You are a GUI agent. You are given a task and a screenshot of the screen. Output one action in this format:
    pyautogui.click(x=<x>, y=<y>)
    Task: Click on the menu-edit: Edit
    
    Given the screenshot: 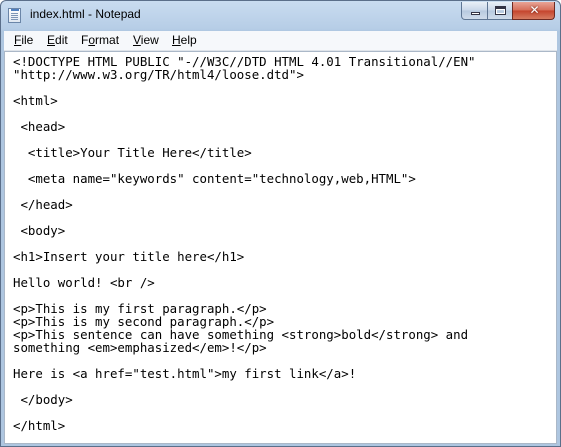 What is the action you would take?
    pyautogui.click(x=57, y=40)
    